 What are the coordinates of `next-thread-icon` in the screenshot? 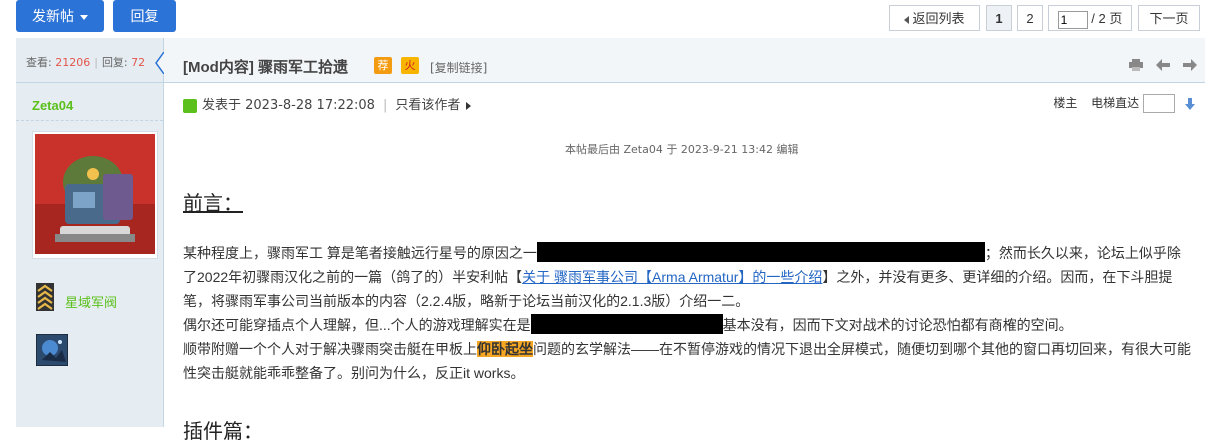 It's located at (1190, 65).